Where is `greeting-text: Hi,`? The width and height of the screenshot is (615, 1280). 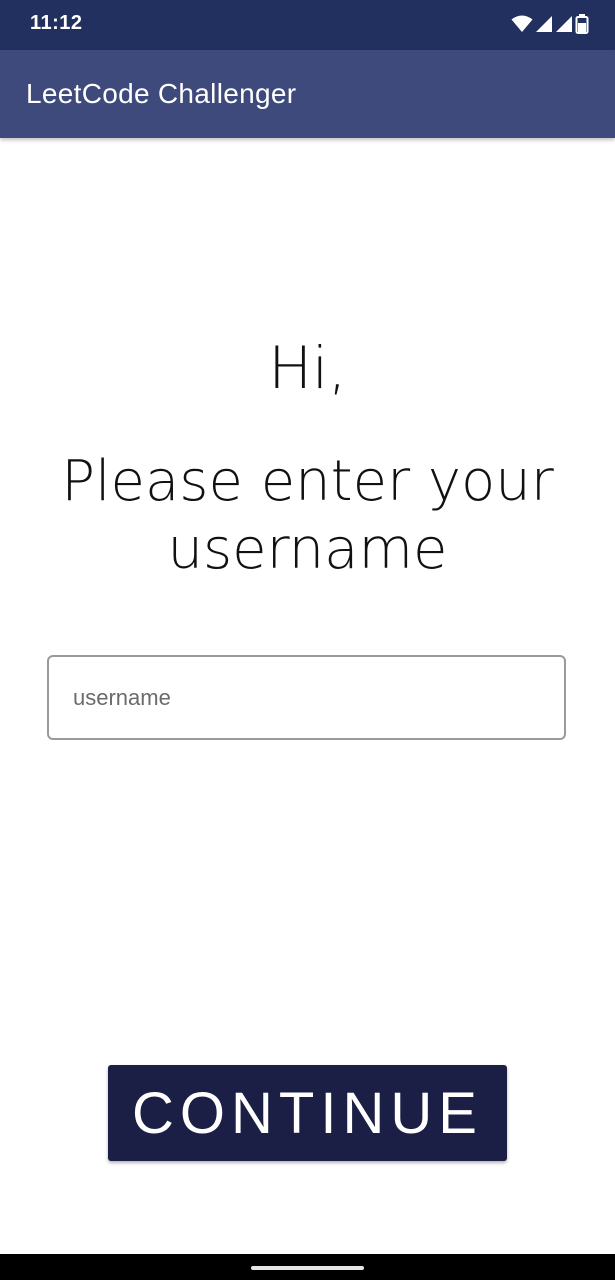
greeting-text: Hi, is located at coordinates (307, 368).